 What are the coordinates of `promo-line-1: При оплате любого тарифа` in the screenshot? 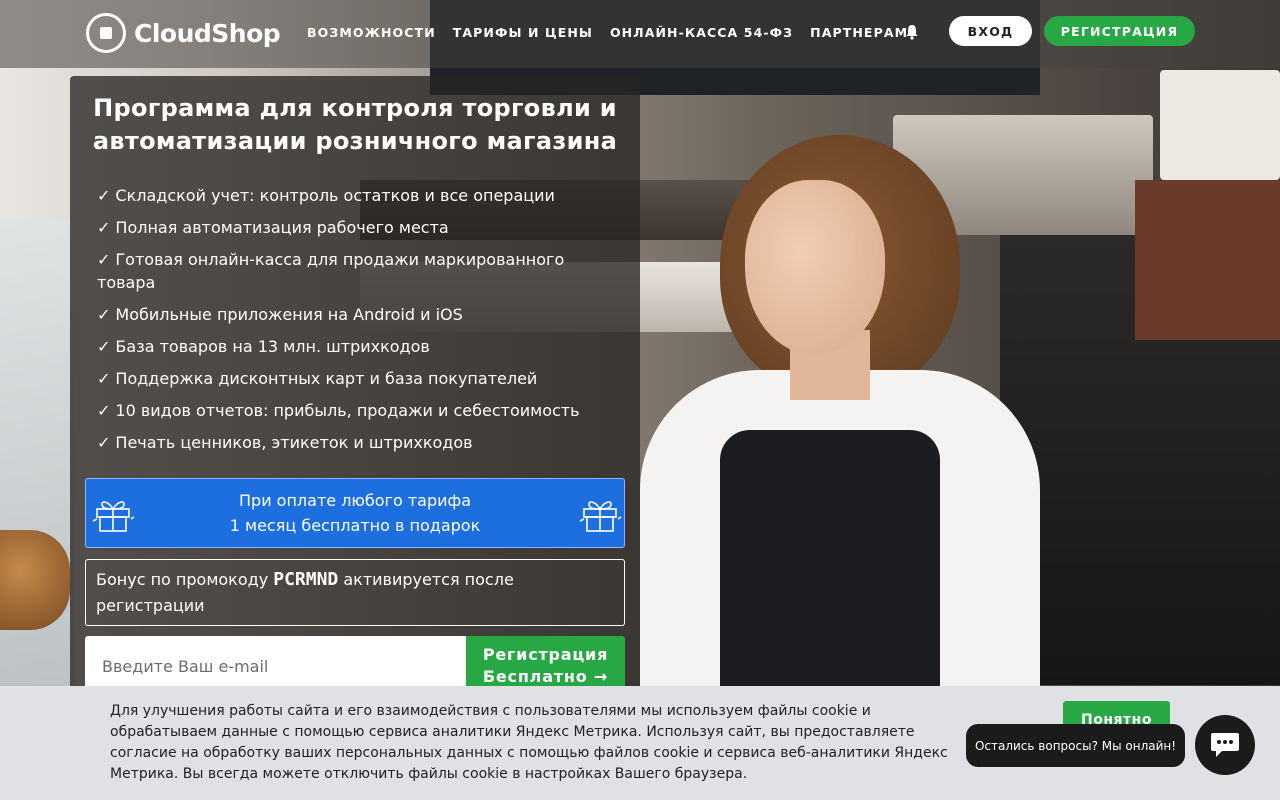 It's located at (355, 500).